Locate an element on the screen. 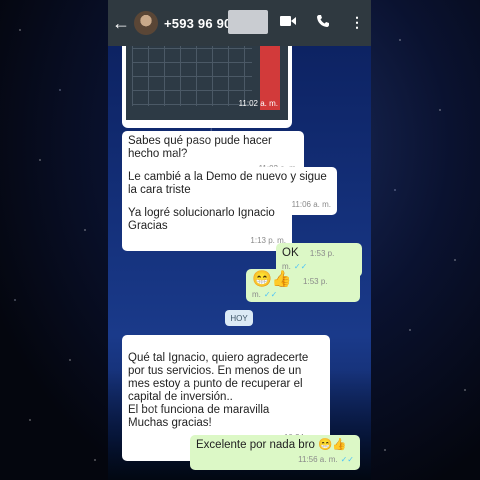 This screenshot has height=480, width=480. message-text: Sabes qué paso pude hacer hecho mal? is located at coordinates (200, 147).